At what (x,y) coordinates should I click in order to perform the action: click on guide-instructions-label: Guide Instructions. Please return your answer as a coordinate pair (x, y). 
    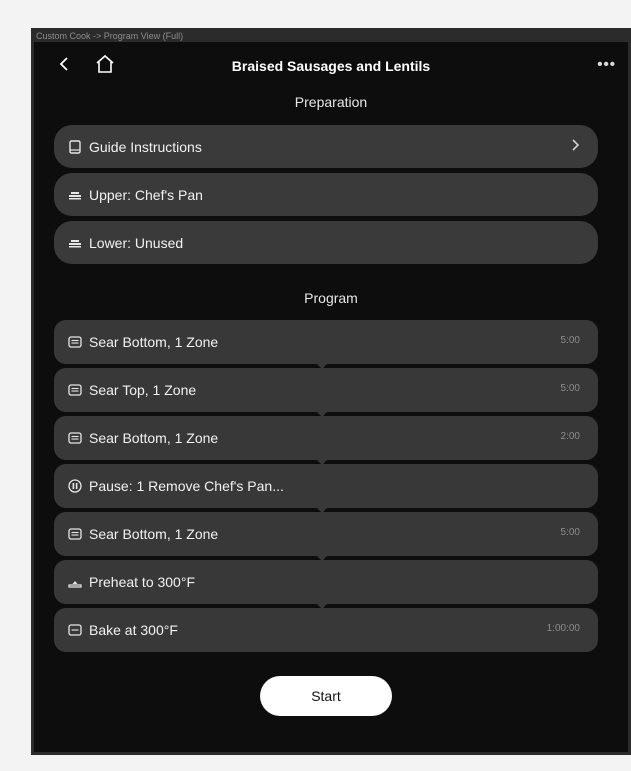
    Looking at the image, I should click on (145, 146).